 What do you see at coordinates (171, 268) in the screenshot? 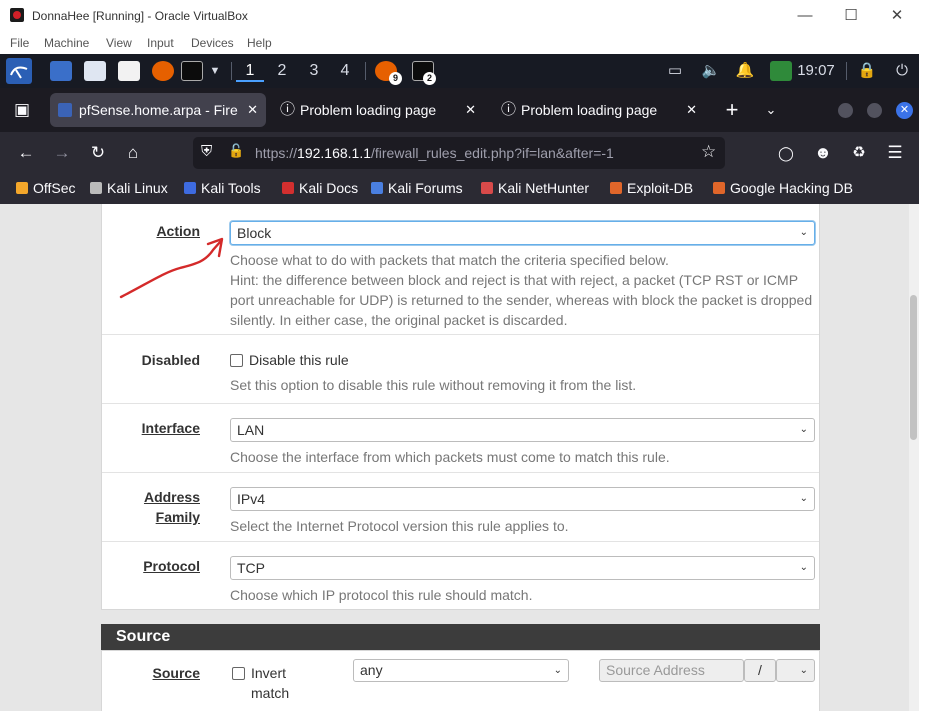
I see `annotation-arrow-icon` at bounding box center [171, 268].